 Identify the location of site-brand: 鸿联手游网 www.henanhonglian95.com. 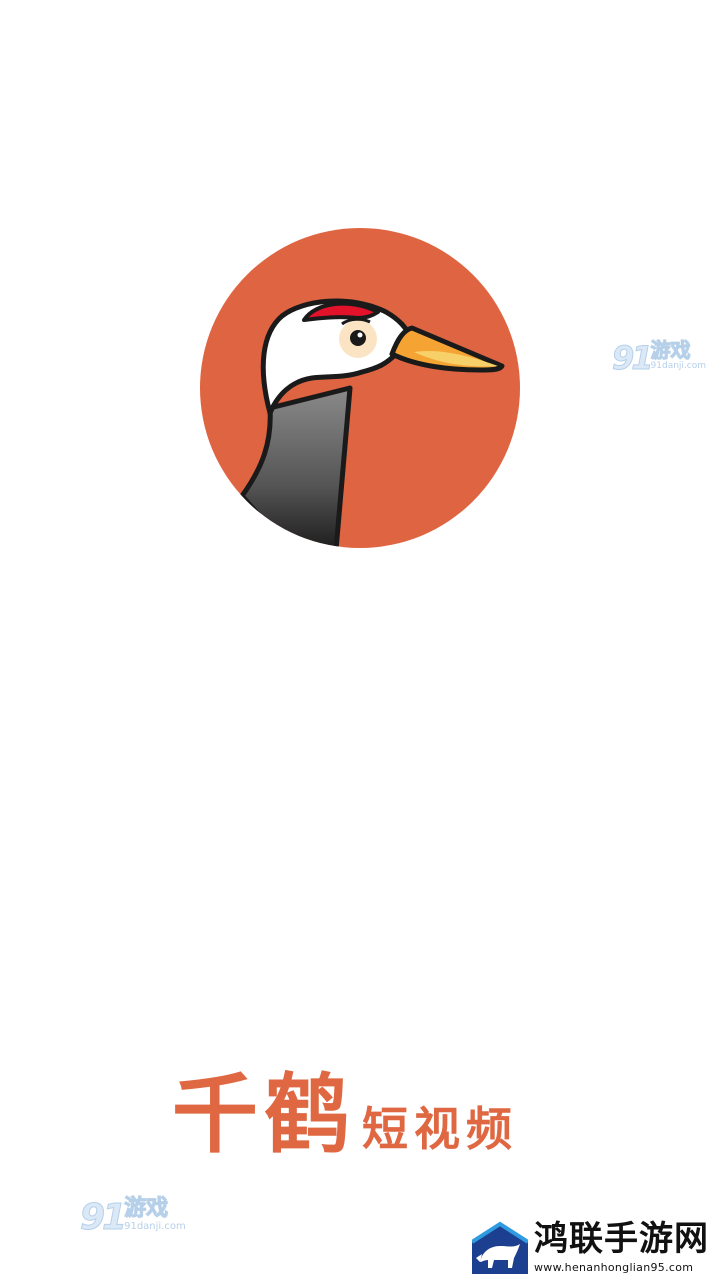
(590, 1246).